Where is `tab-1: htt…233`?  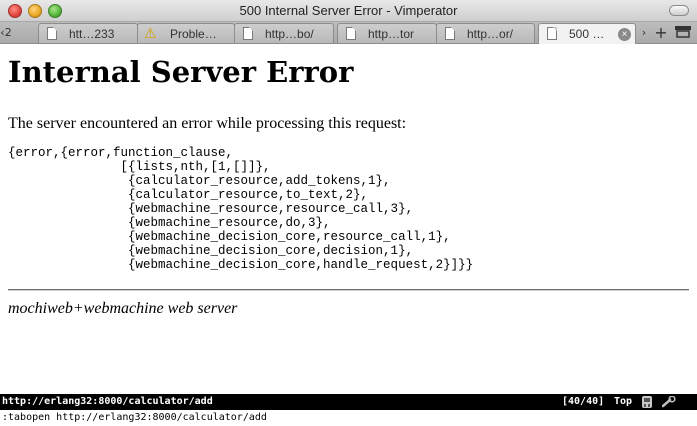 tab-1: htt…233 is located at coordinates (88, 33).